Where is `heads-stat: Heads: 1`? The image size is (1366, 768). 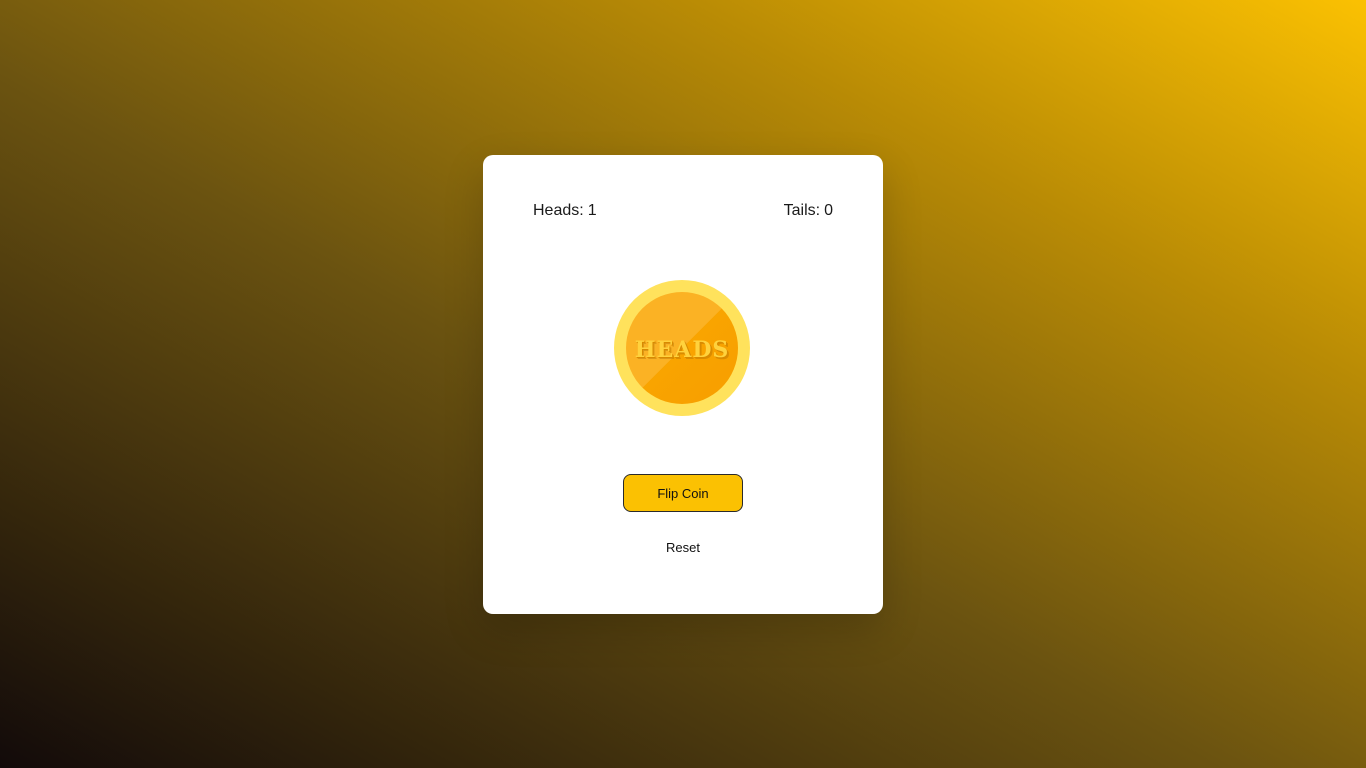 heads-stat: Heads: 1 is located at coordinates (565, 211).